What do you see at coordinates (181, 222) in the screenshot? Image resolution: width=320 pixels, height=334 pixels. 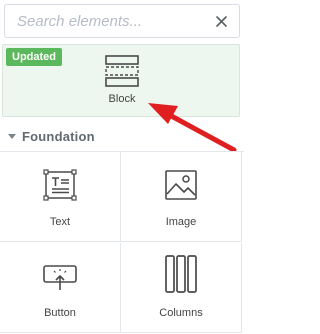 I see `element-label: Image` at bounding box center [181, 222].